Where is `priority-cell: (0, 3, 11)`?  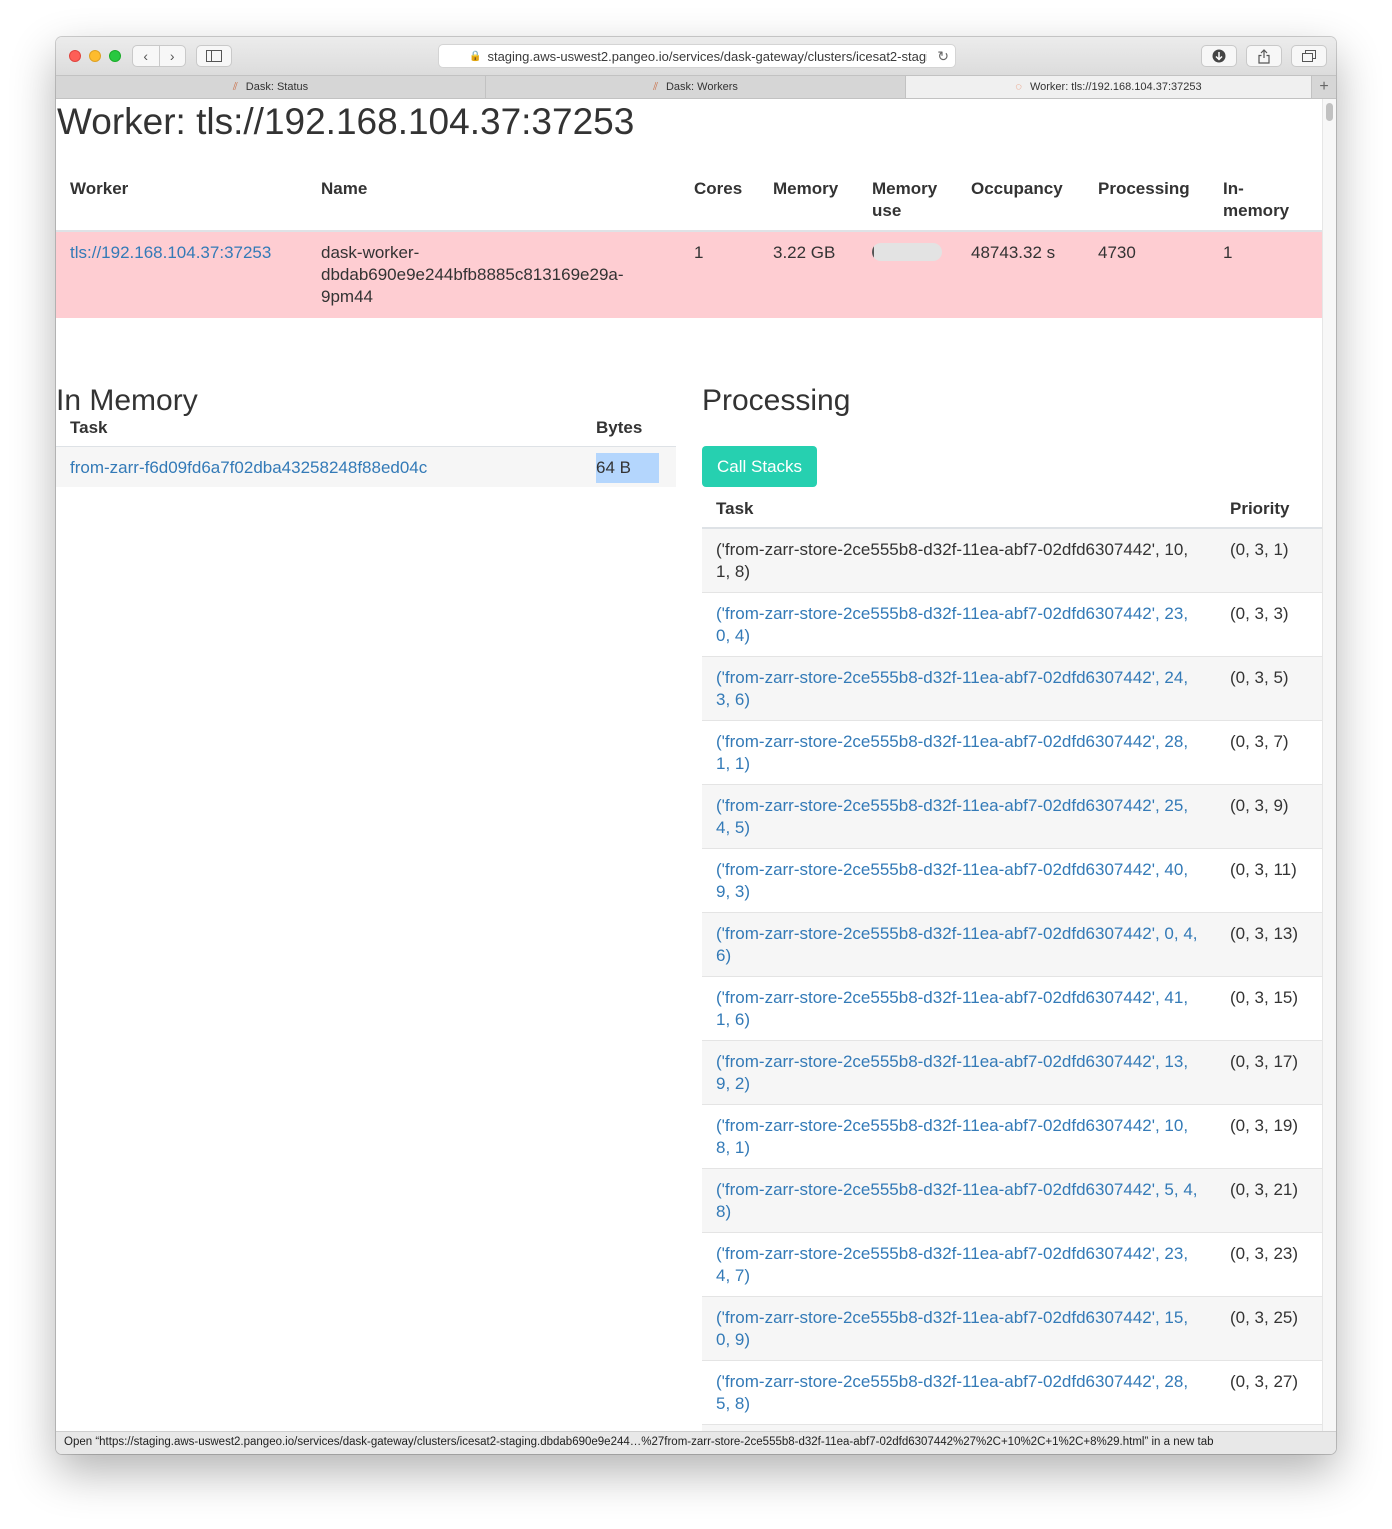
priority-cell: (0, 3, 11) is located at coordinates (1269, 880).